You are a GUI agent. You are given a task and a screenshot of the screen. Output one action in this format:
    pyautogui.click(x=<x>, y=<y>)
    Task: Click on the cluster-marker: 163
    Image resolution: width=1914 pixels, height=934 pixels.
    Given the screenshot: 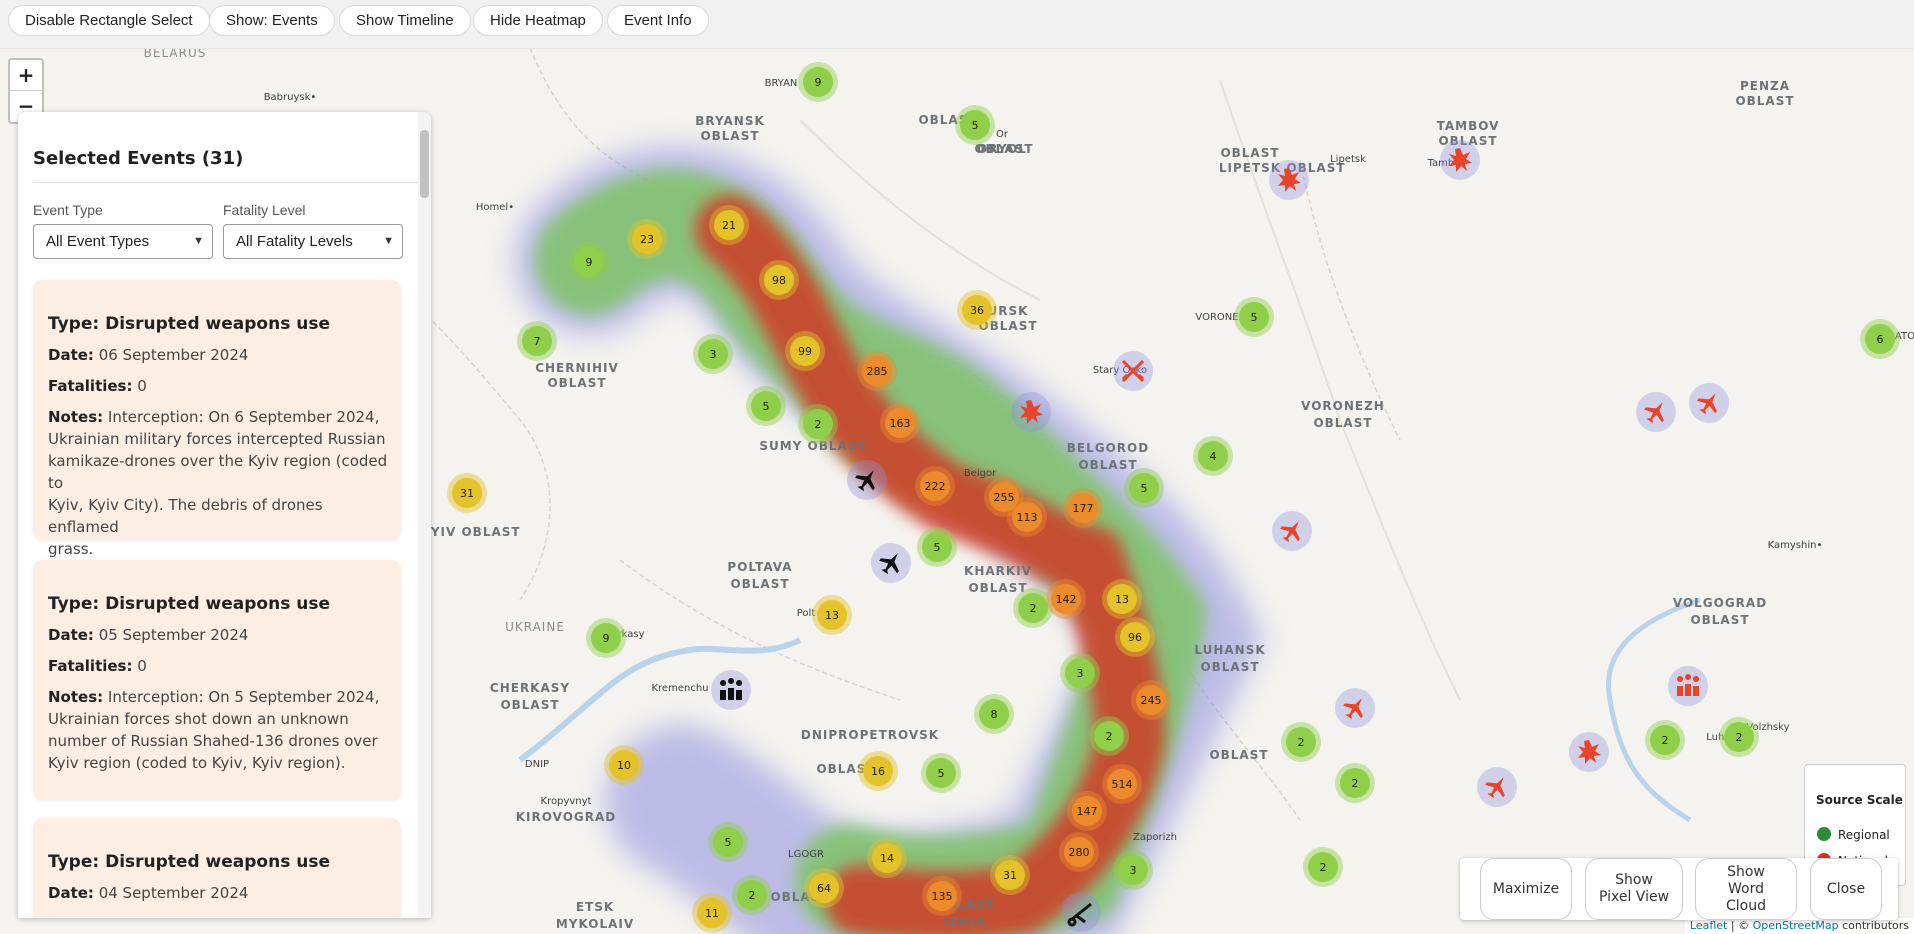 What is the action you would take?
    pyautogui.click(x=900, y=423)
    